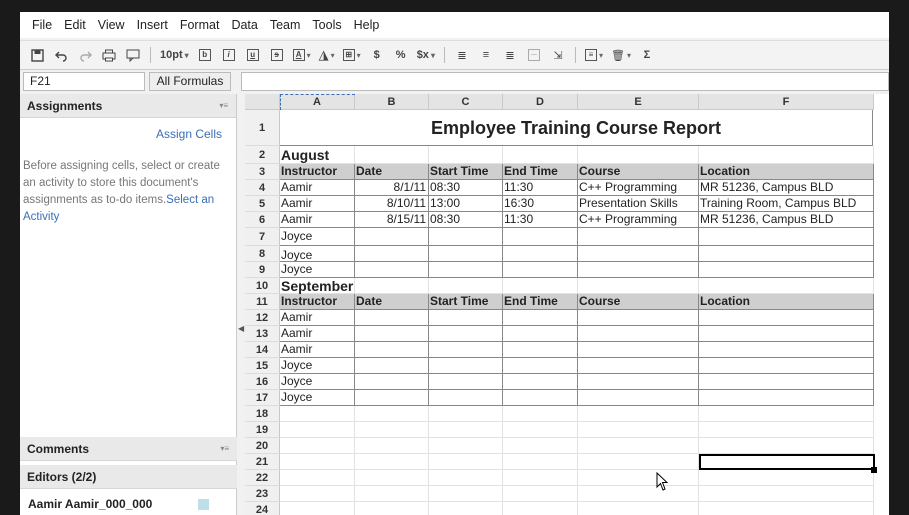 The width and height of the screenshot is (909, 515). What do you see at coordinates (262, 430) in the screenshot?
I see `row-header-19: 19` at bounding box center [262, 430].